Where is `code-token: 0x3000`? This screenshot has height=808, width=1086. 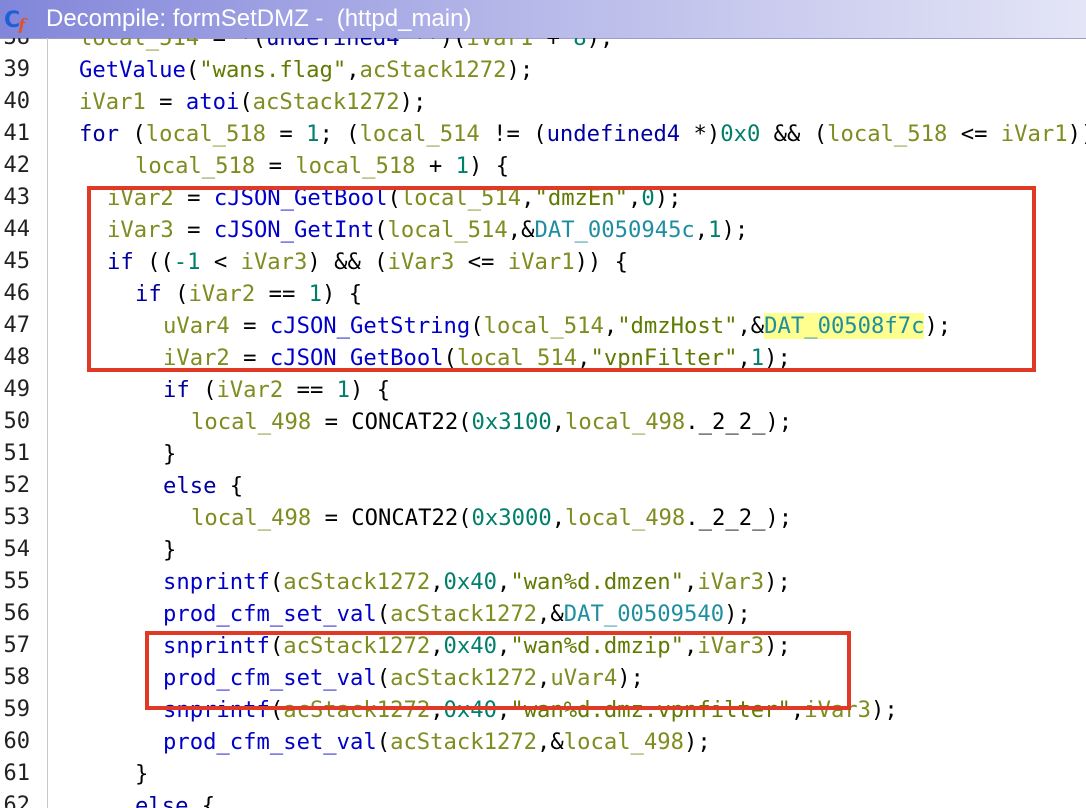
code-token: 0x3000 is located at coordinates (512, 518).